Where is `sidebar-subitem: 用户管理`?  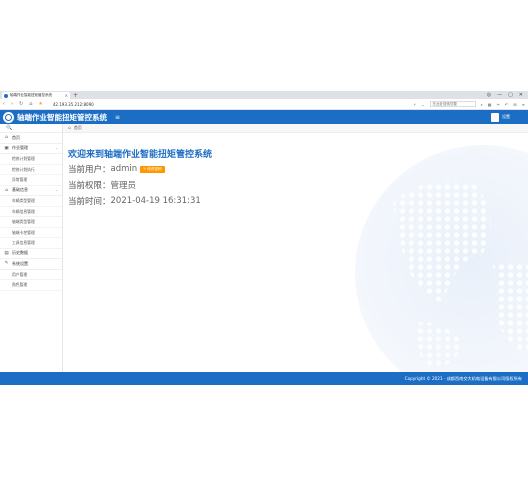 sidebar-subitem: 用户管理 is located at coordinates (31, 275).